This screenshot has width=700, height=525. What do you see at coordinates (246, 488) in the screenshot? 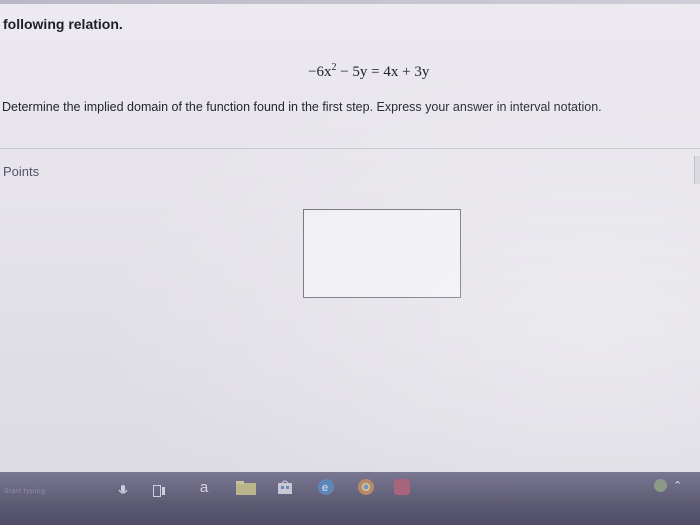
I see `file-explorer-icon` at bounding box center [246, 488].